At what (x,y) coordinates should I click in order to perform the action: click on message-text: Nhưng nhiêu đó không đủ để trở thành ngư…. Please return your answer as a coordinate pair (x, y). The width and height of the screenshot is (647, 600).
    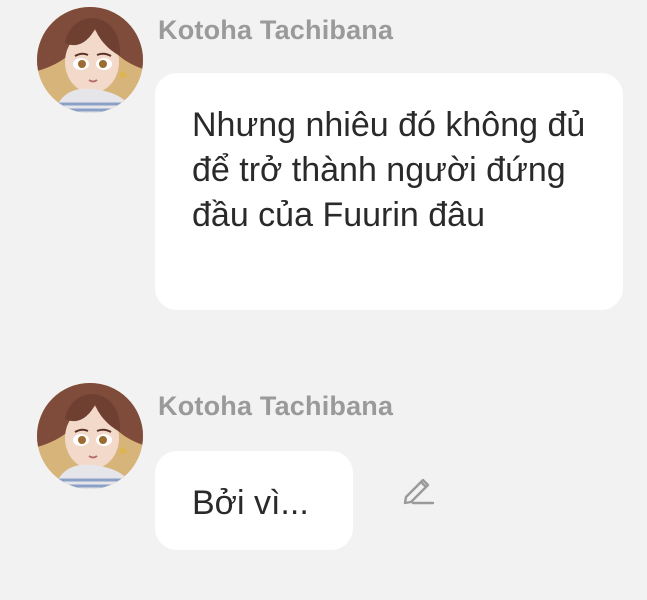
    Looking at the image, I should click on (389, 170).